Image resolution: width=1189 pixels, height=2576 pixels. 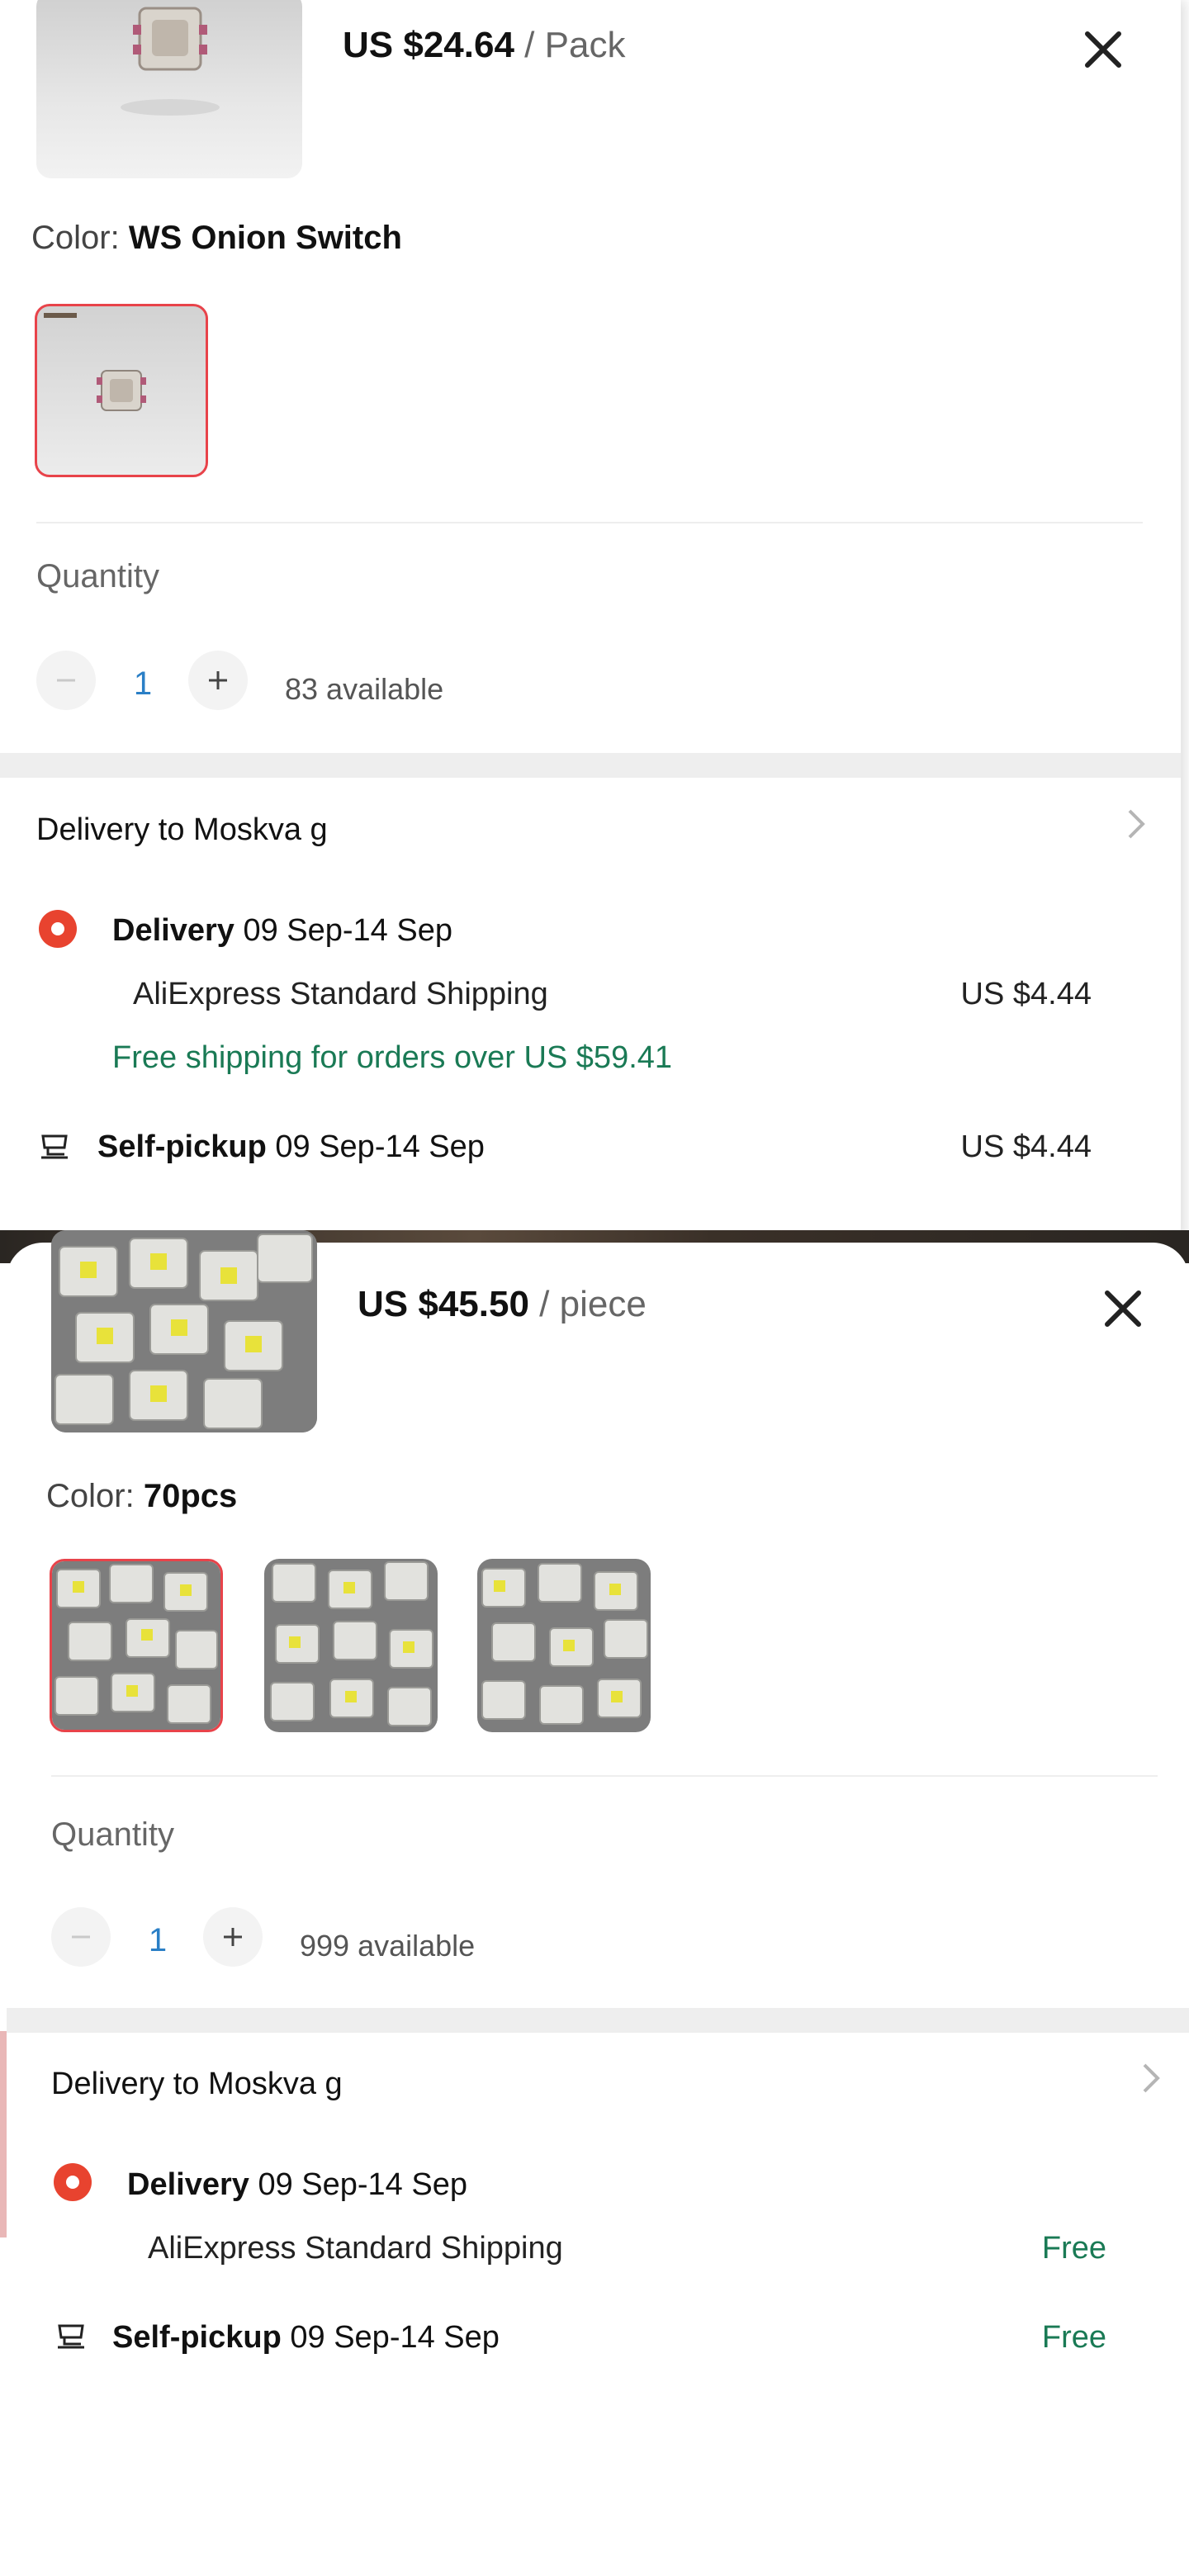 I want to click on pickup-cost: Free, so click(x=1073, y=2337).